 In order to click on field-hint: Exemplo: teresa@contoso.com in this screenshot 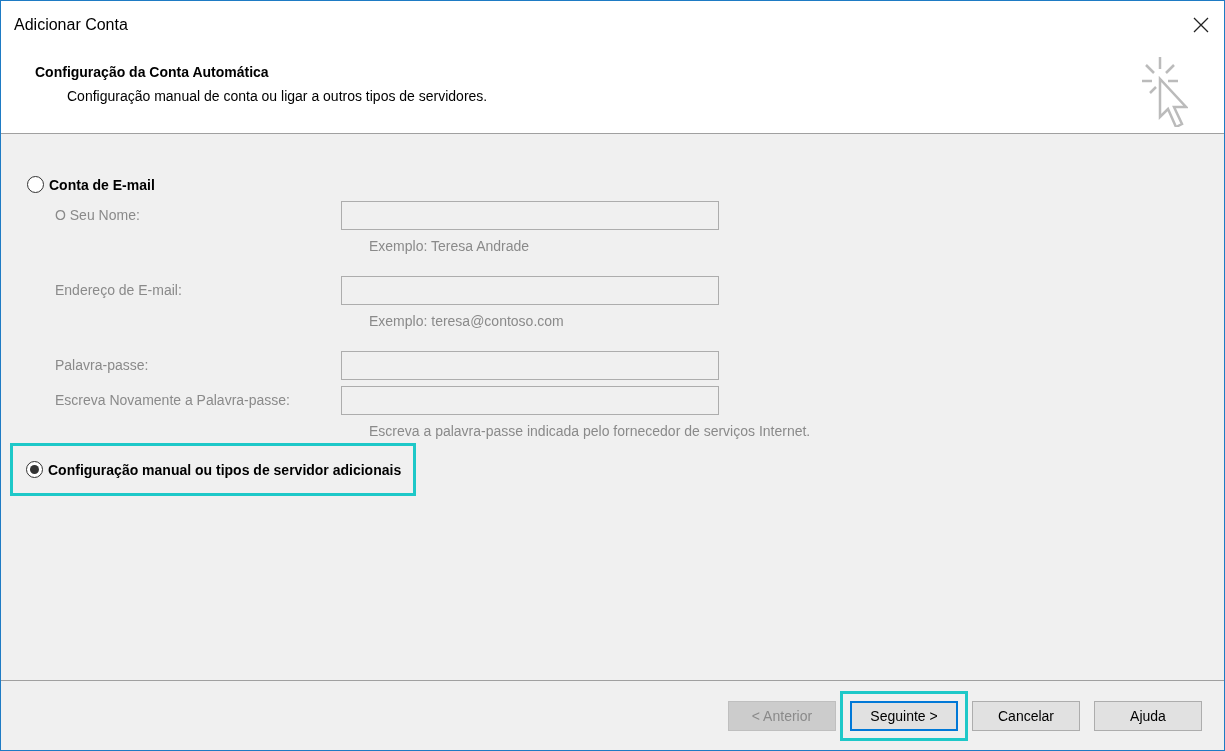, I will do `click(467, 321)`.